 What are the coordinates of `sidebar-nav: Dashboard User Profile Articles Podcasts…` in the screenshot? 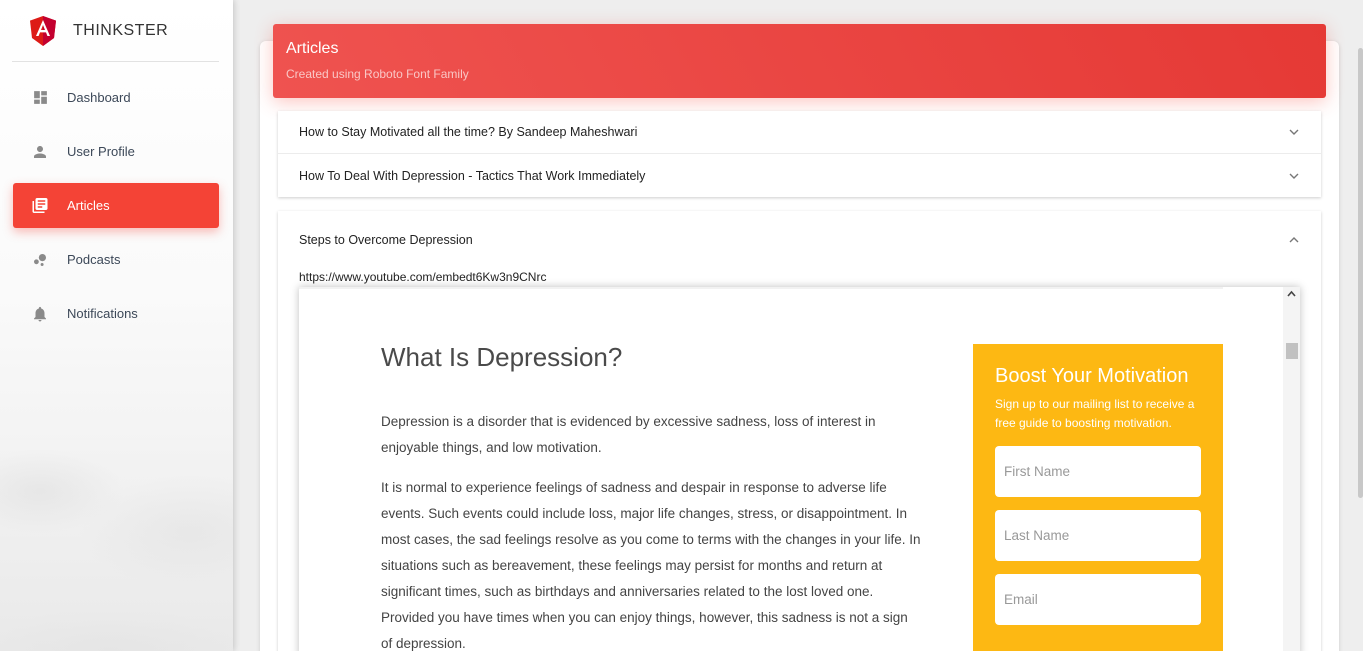 It's located at (116, 210).